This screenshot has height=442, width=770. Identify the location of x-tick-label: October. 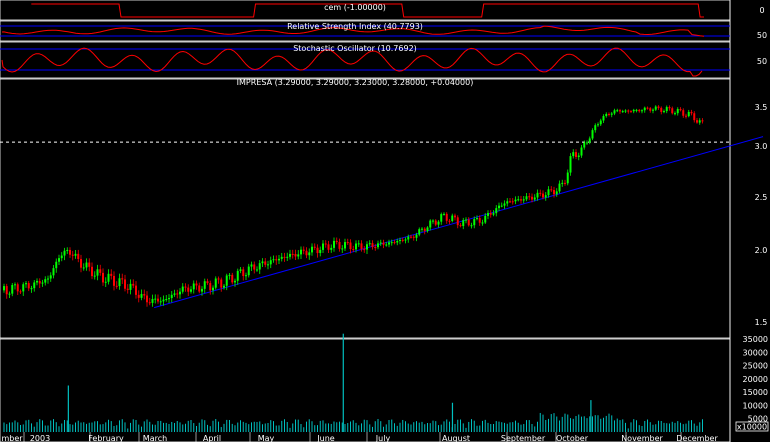
(572, 438).